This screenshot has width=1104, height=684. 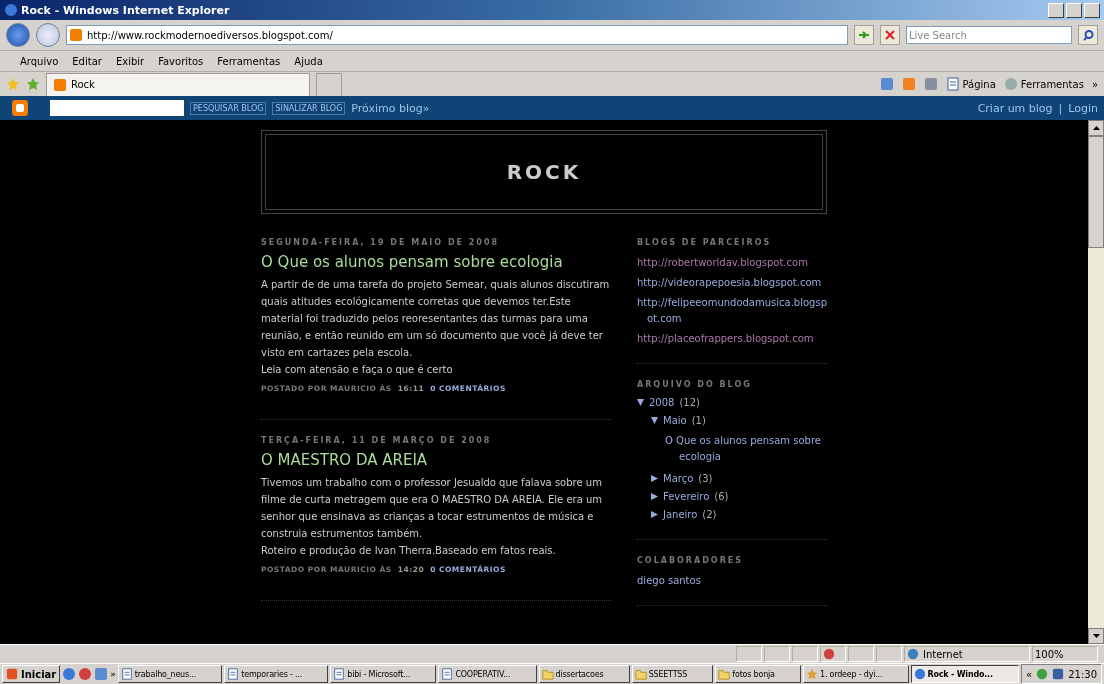 What do you see at coordinates (117, 108) in the screenshot?
I see `blog-search-field` at bounding box center [117, 108].